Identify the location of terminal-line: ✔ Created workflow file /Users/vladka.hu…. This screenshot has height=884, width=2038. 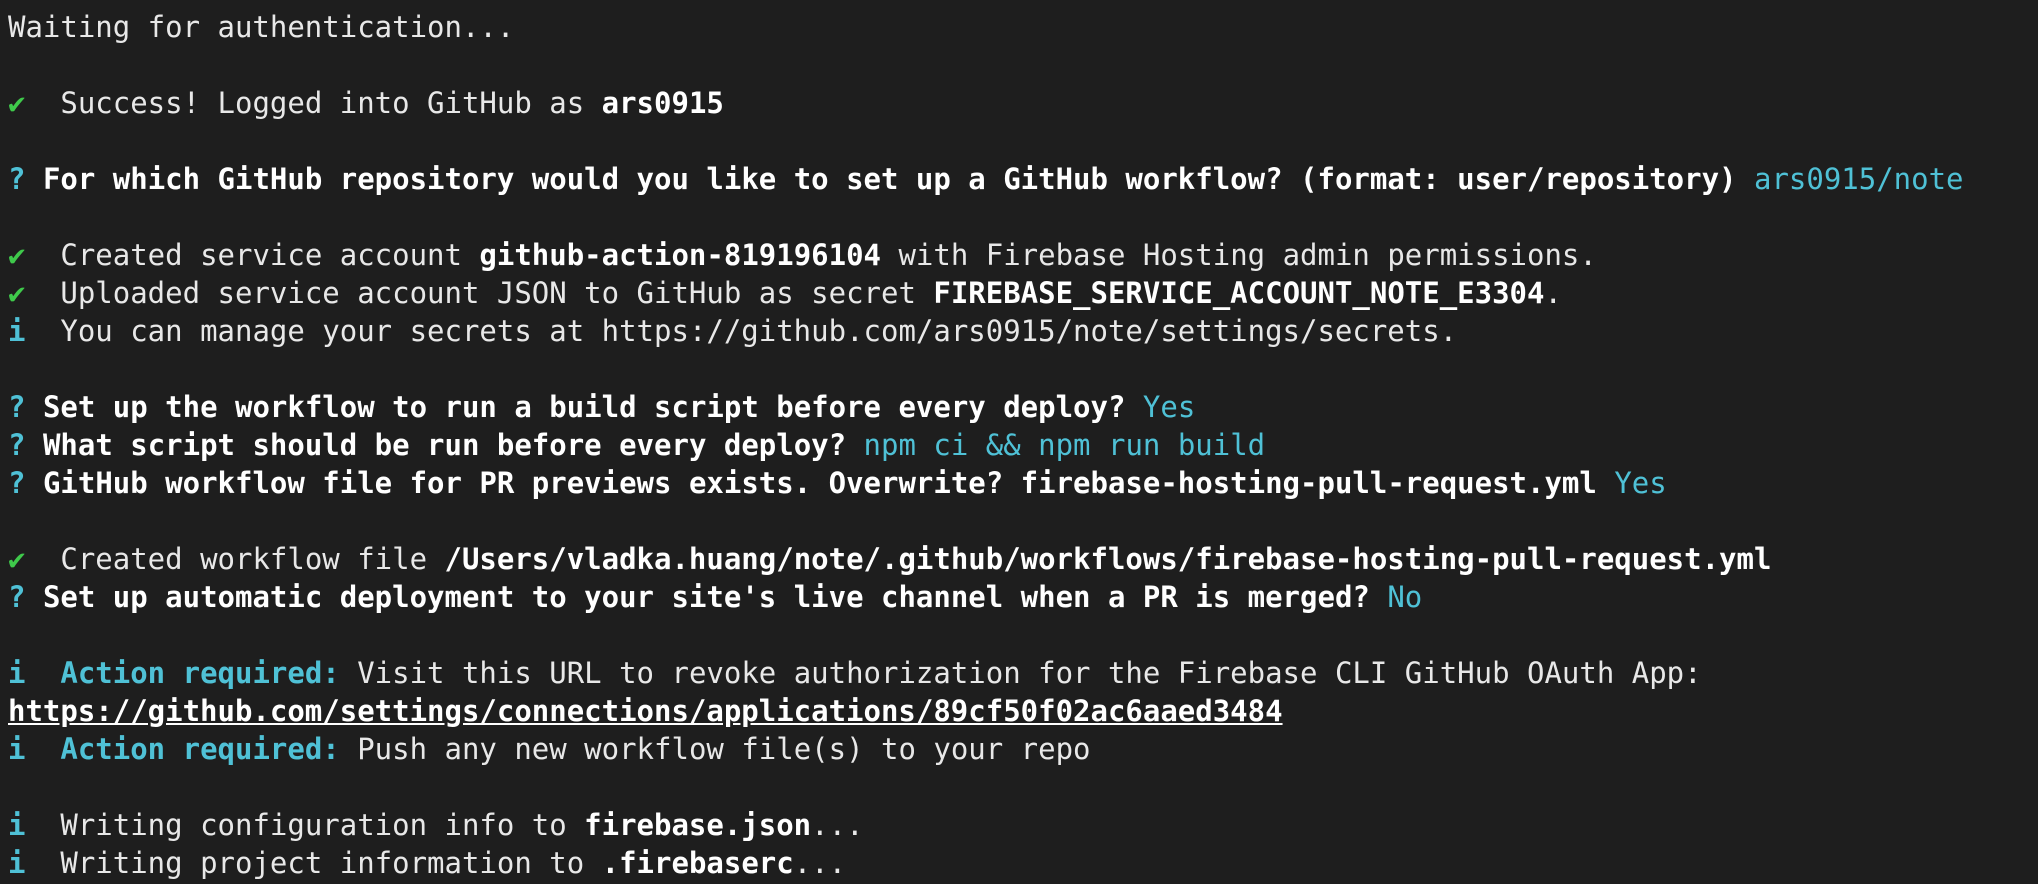
(1023, 559).